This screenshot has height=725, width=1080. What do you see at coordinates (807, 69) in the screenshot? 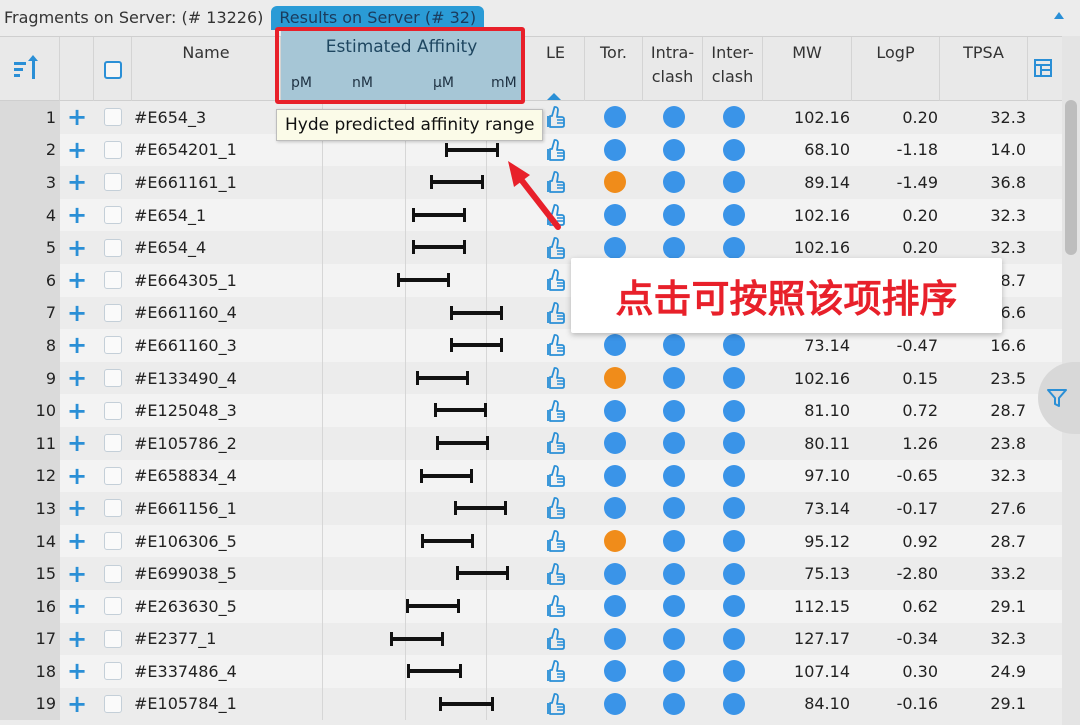
I see `header-mw: MW` at bounding box center [807, 69].